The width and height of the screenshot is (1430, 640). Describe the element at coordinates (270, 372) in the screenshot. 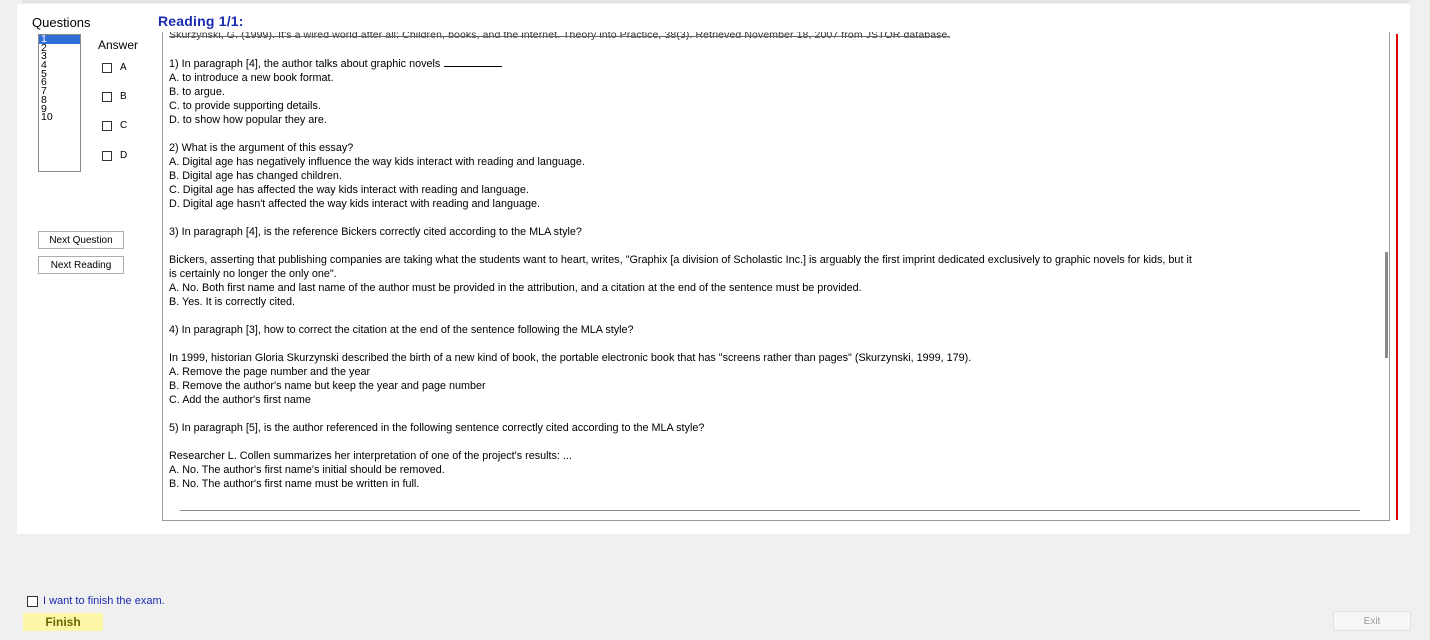

I see `question-4-option-a: A. Remove the page number and the year` at that location.